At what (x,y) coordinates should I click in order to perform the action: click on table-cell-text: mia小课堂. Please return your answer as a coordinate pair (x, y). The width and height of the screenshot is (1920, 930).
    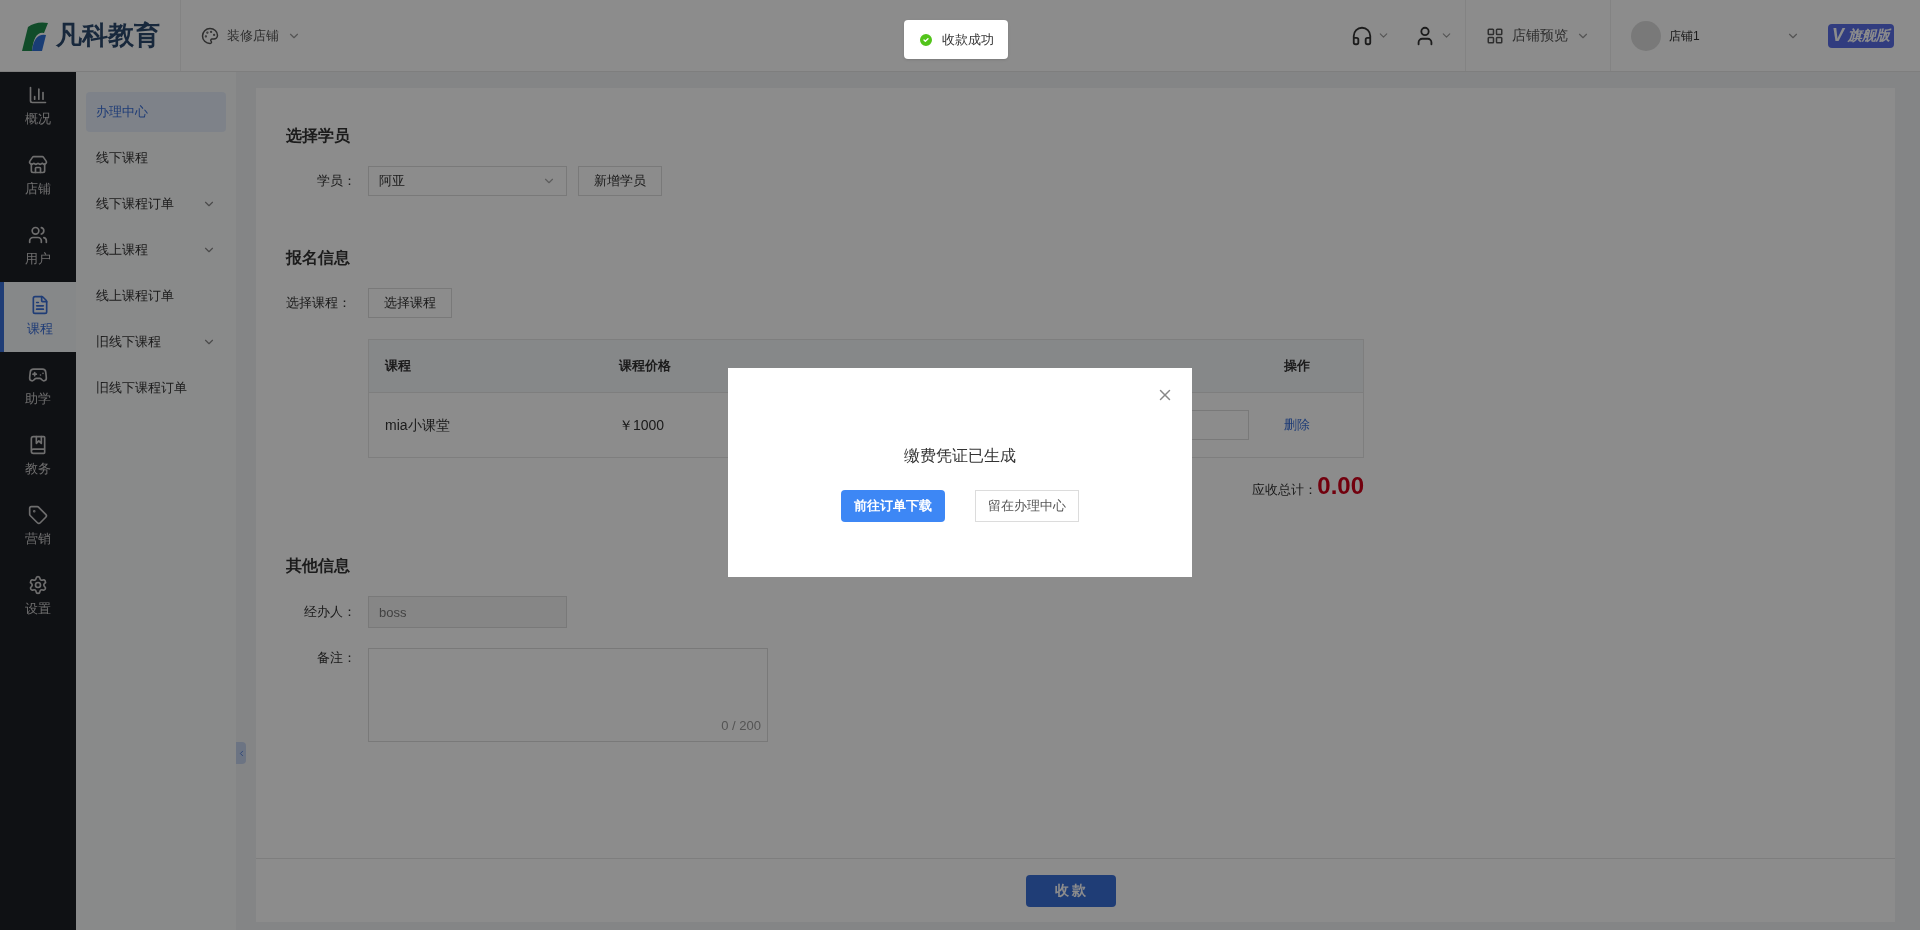
    Looking at the image, I should click on (417, 425).